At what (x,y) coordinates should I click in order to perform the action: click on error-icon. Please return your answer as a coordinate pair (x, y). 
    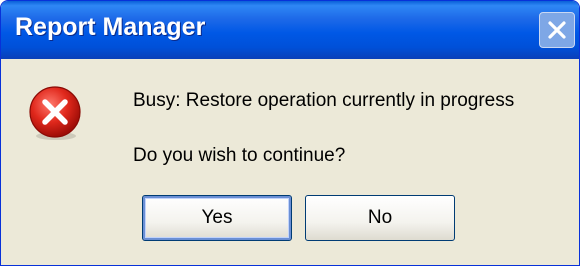
    Looking at the image, I should click on (55, 113).